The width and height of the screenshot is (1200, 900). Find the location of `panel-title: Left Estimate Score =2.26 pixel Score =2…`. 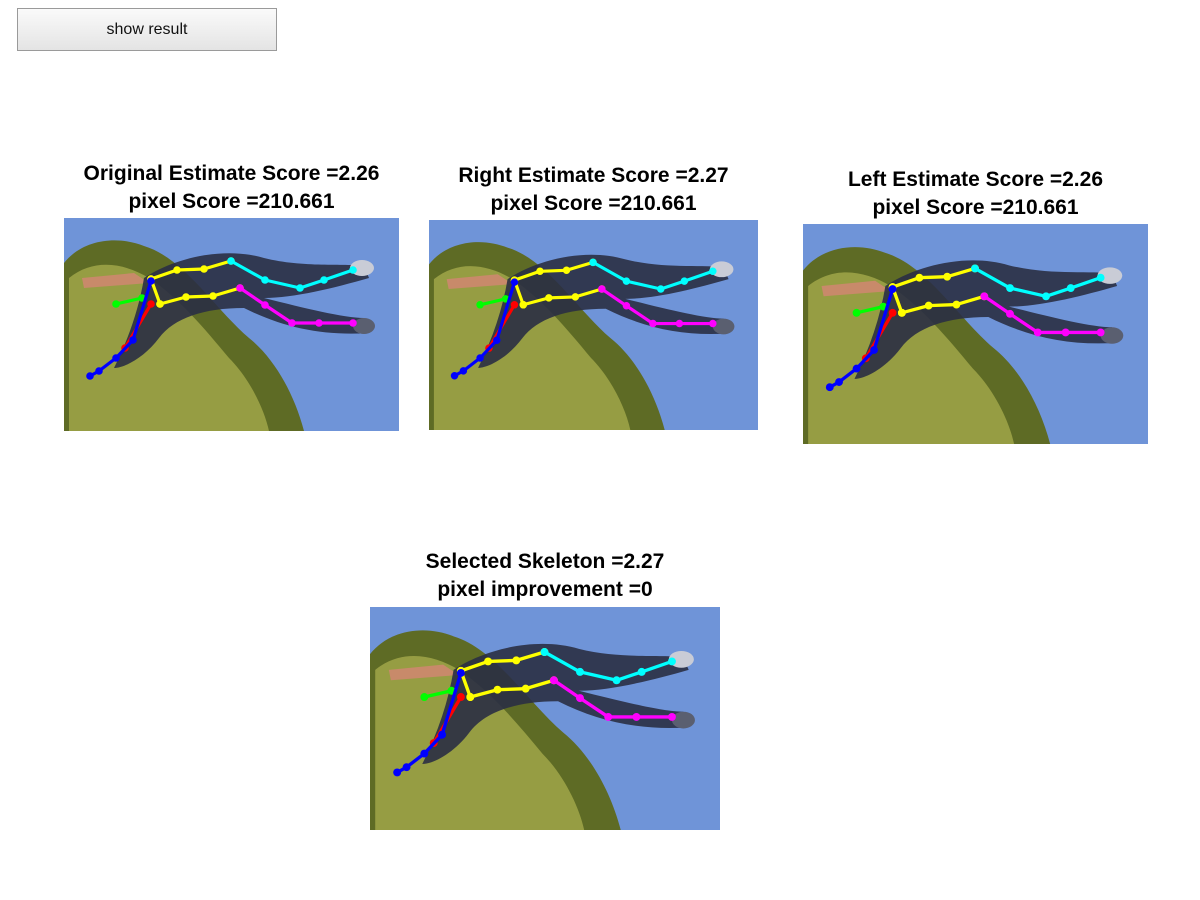

panel-title: Left Estimate Score =2.26 pixel Score =2… is located at coordinates (975, 194).